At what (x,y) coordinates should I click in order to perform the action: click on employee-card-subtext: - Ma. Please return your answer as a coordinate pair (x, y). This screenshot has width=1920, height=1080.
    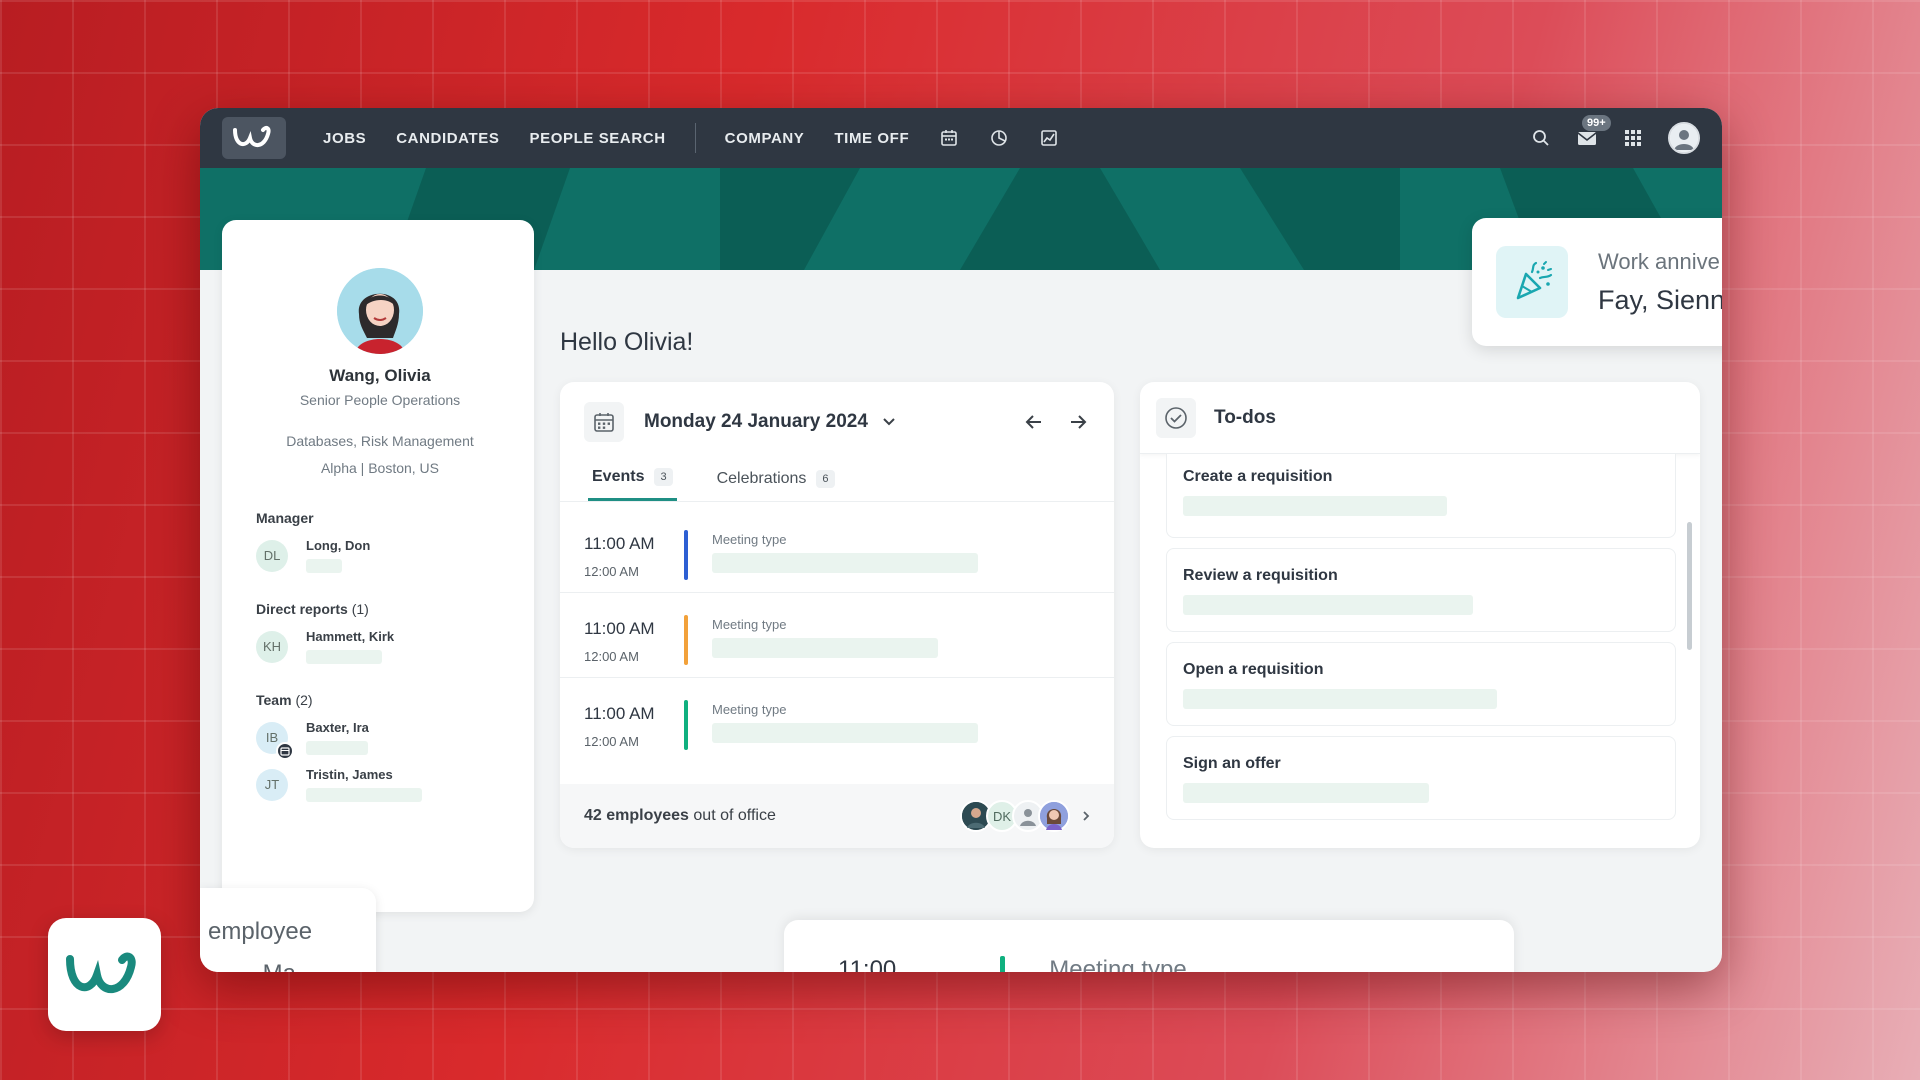
    Looking at the image, I should click on (312, 966).